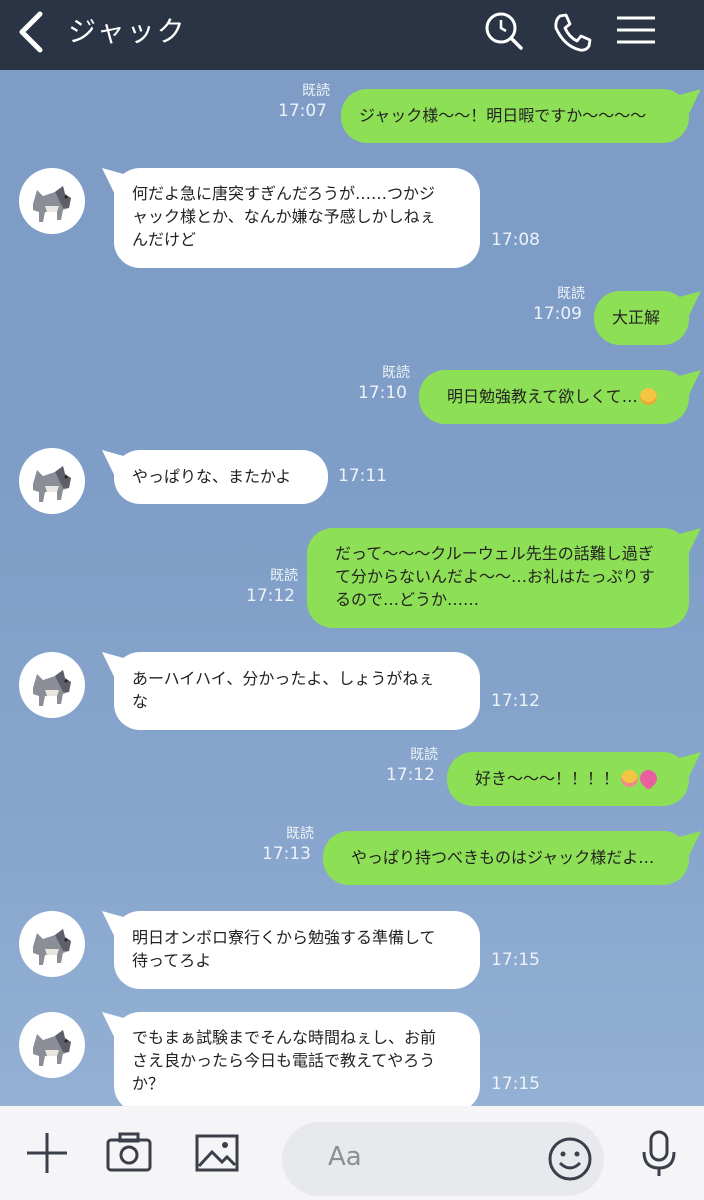 The width and height of the screenshot is (704, 1200). I want to click on message-time: 17:13, so click(286, 854).